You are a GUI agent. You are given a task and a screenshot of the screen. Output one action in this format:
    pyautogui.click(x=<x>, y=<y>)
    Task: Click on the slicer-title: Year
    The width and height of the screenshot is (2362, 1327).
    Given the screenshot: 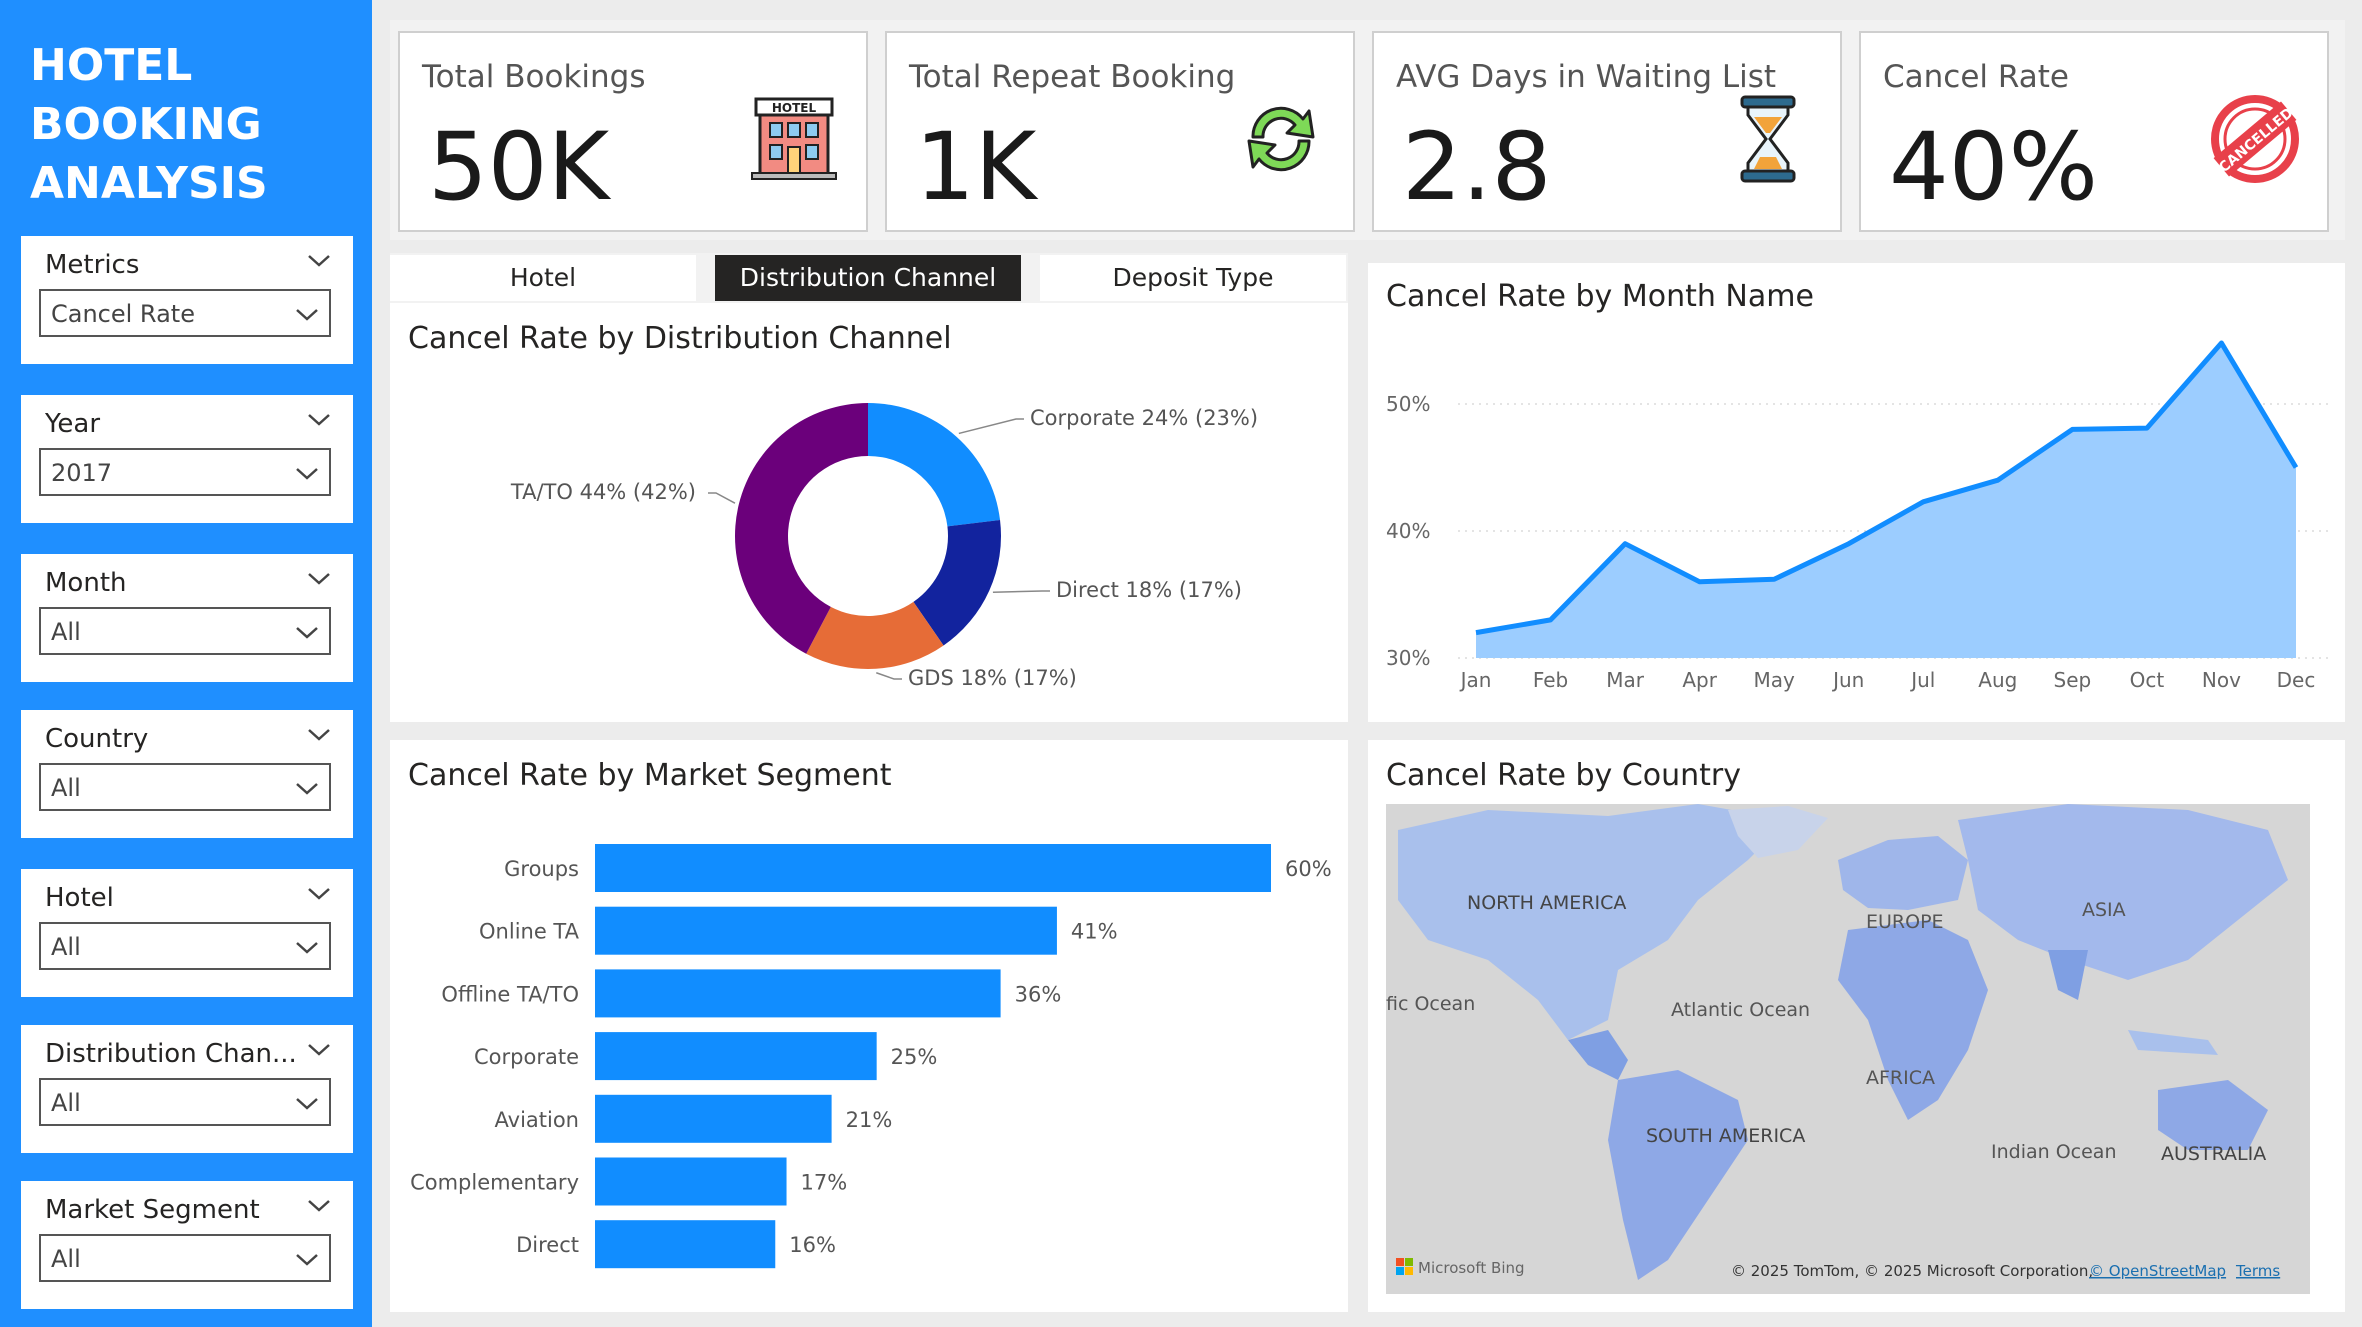 What is the action you would take?
    pyautogui.click(x=73, y=424)
    